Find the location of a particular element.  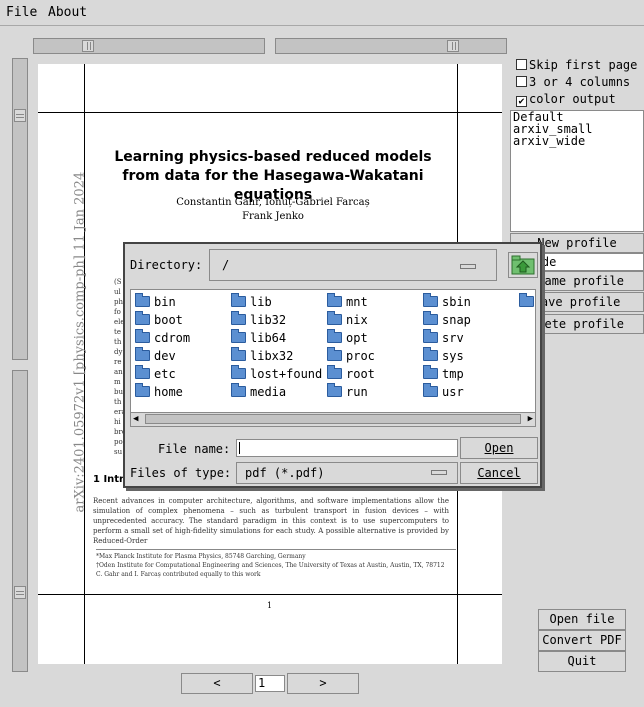

scrollbar-thumb is located at coordinates (333, 419).